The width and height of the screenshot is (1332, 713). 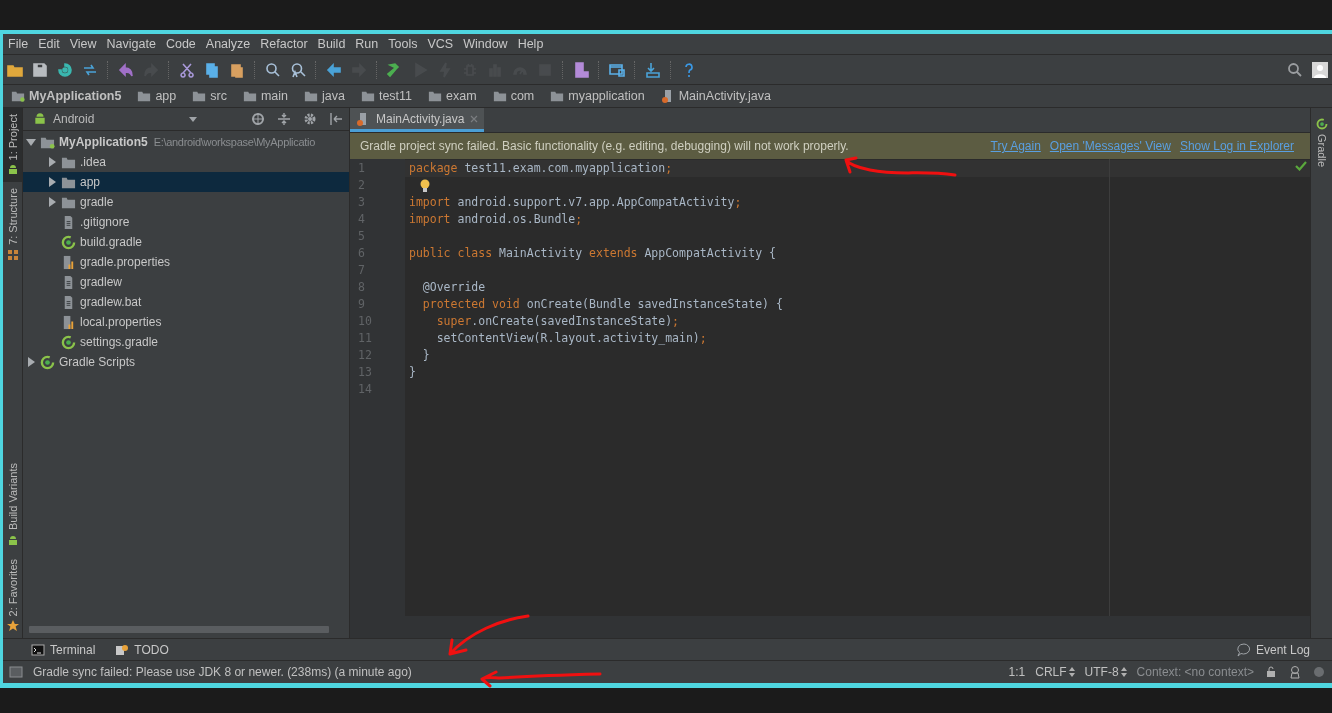 What do you see at coordinates (1017, 672) in the screenshot?
I see `cursor-position: 1:1` at bounding box center [1017, 672].